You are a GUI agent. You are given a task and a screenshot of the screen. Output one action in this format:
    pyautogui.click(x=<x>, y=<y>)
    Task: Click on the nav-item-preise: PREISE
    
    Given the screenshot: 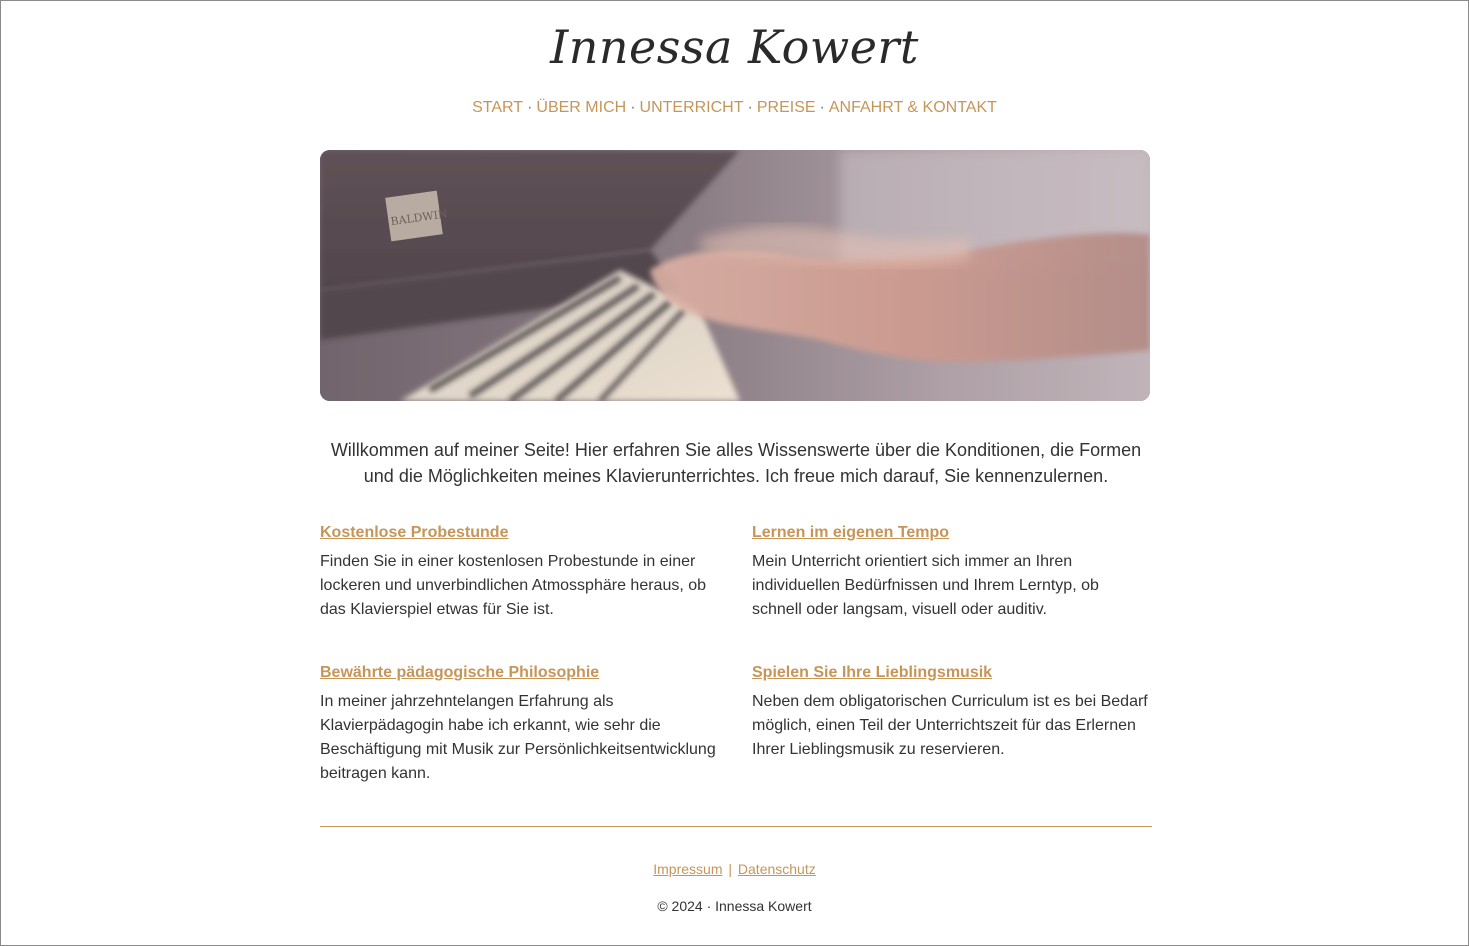 What is the action you would take?
    pyautogui.click(x=786, y=107)
    